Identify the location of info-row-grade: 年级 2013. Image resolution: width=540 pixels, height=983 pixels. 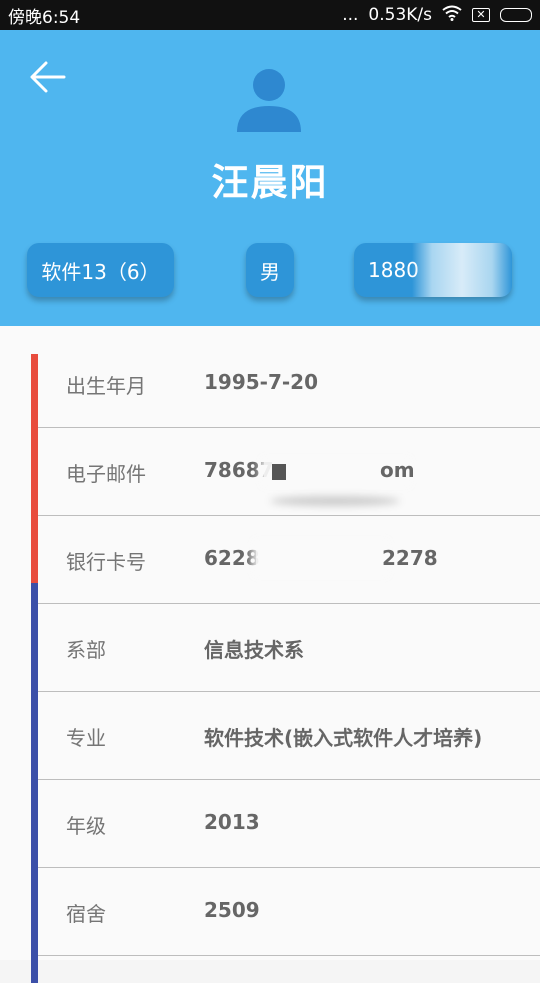
(289, 824).